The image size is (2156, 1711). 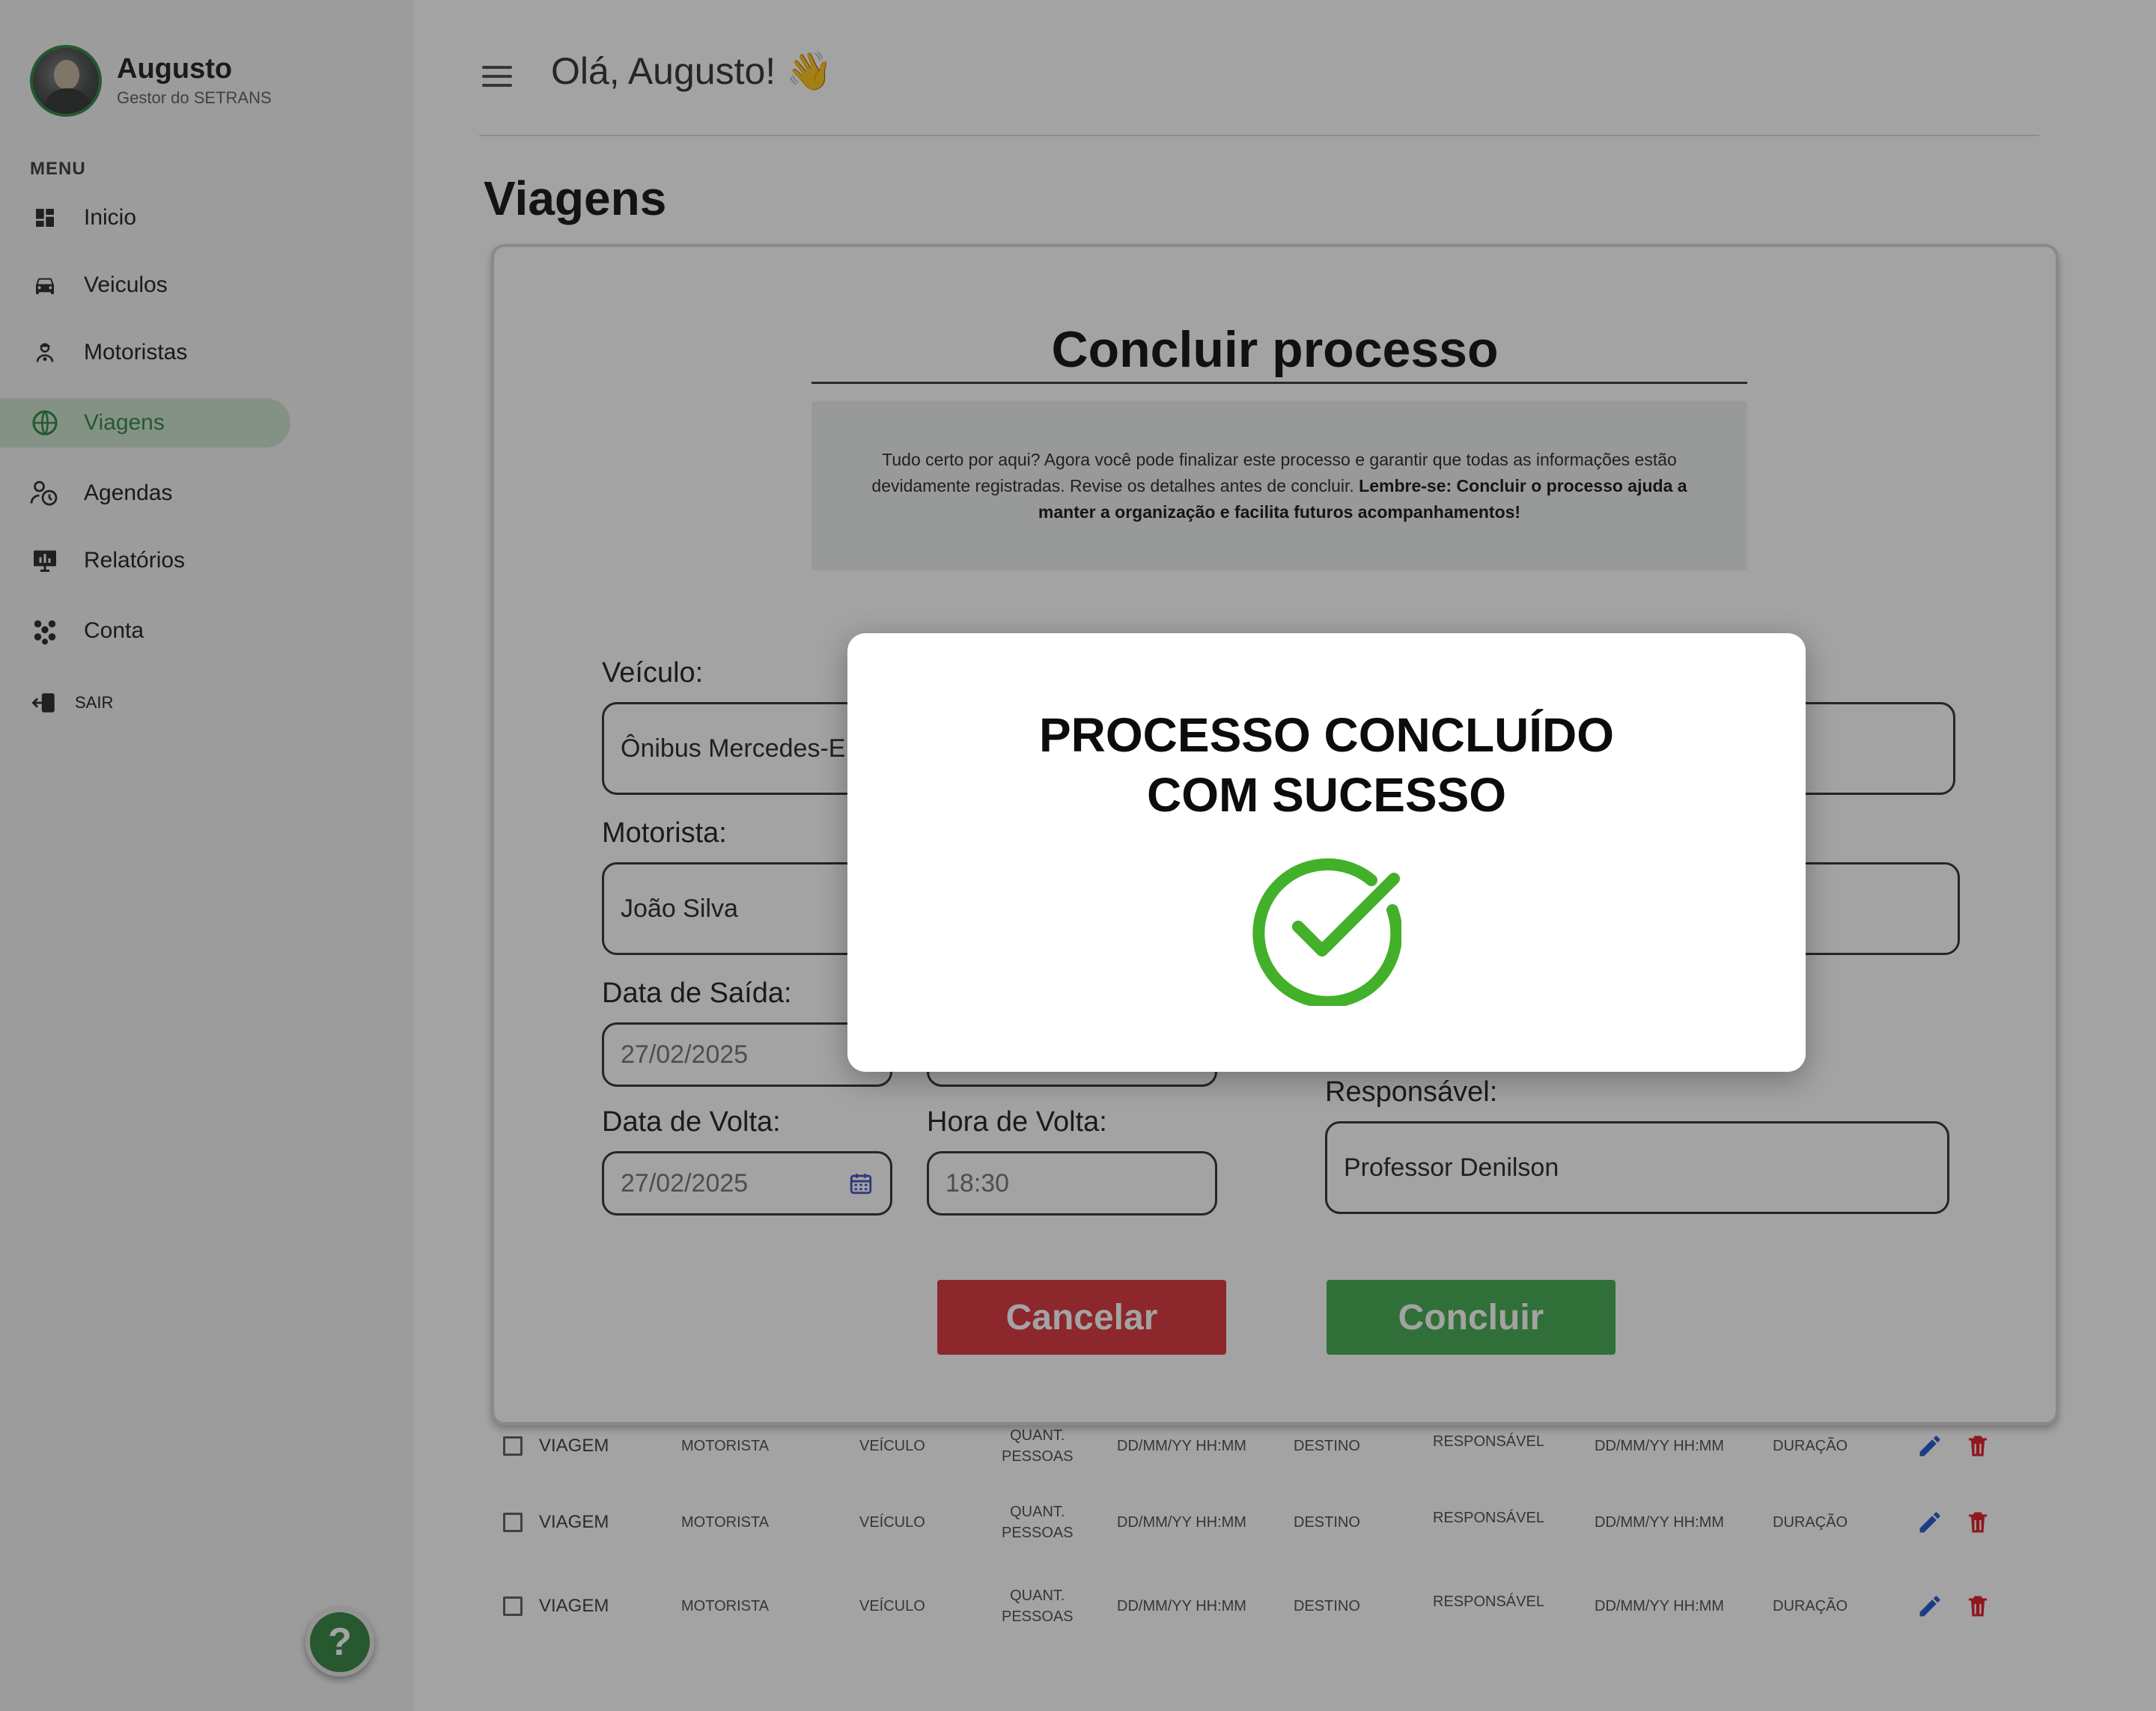 I want to click on success-title-line1: PROCESSO CONCLUÍDO, so click(x=1326, y=735).